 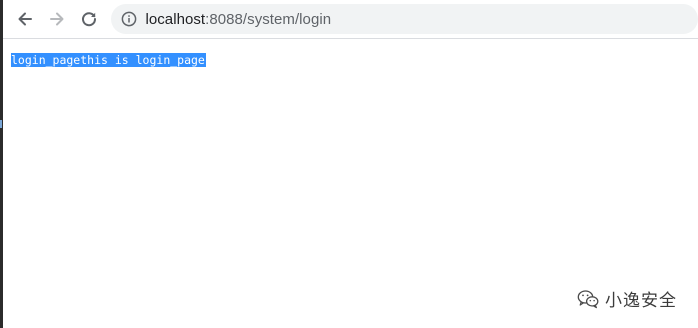 What do you see at coordinates (641, 301) in the screenshot?
I see `watermark-text: 小逸安全` at bounding box center [641, 301].